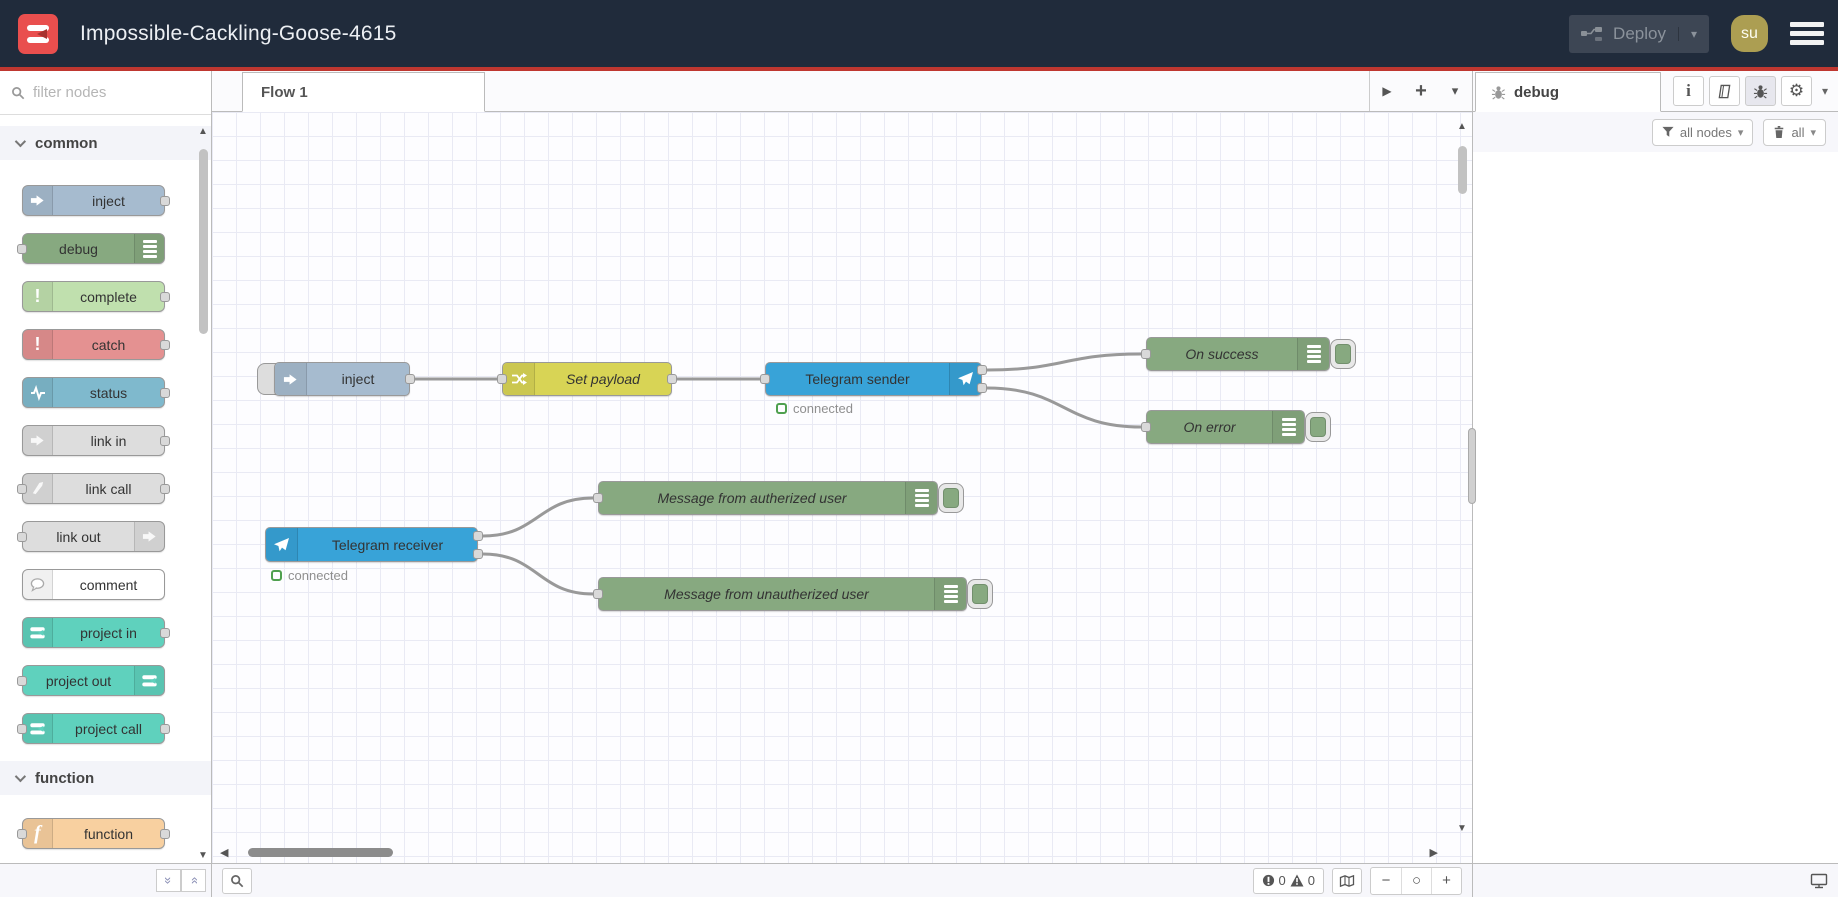  I want to click on zoom-out-button: −, so click(1386, 881).